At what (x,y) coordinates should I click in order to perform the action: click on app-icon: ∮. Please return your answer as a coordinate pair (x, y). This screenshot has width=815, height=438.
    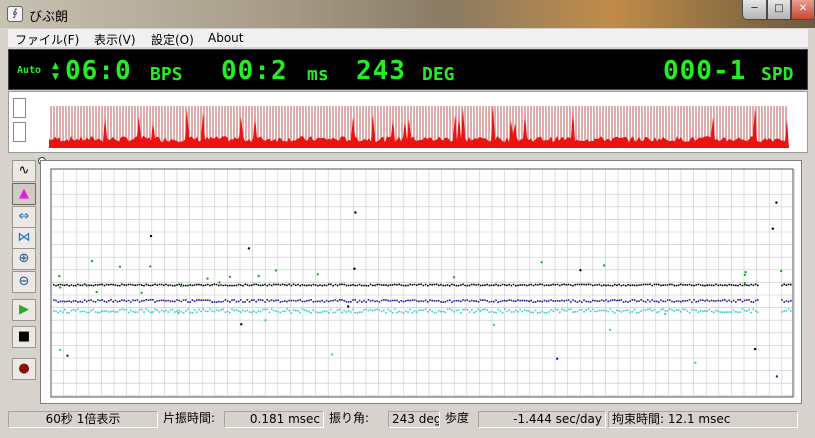
    Looking at the image, I should click on (15, 14).